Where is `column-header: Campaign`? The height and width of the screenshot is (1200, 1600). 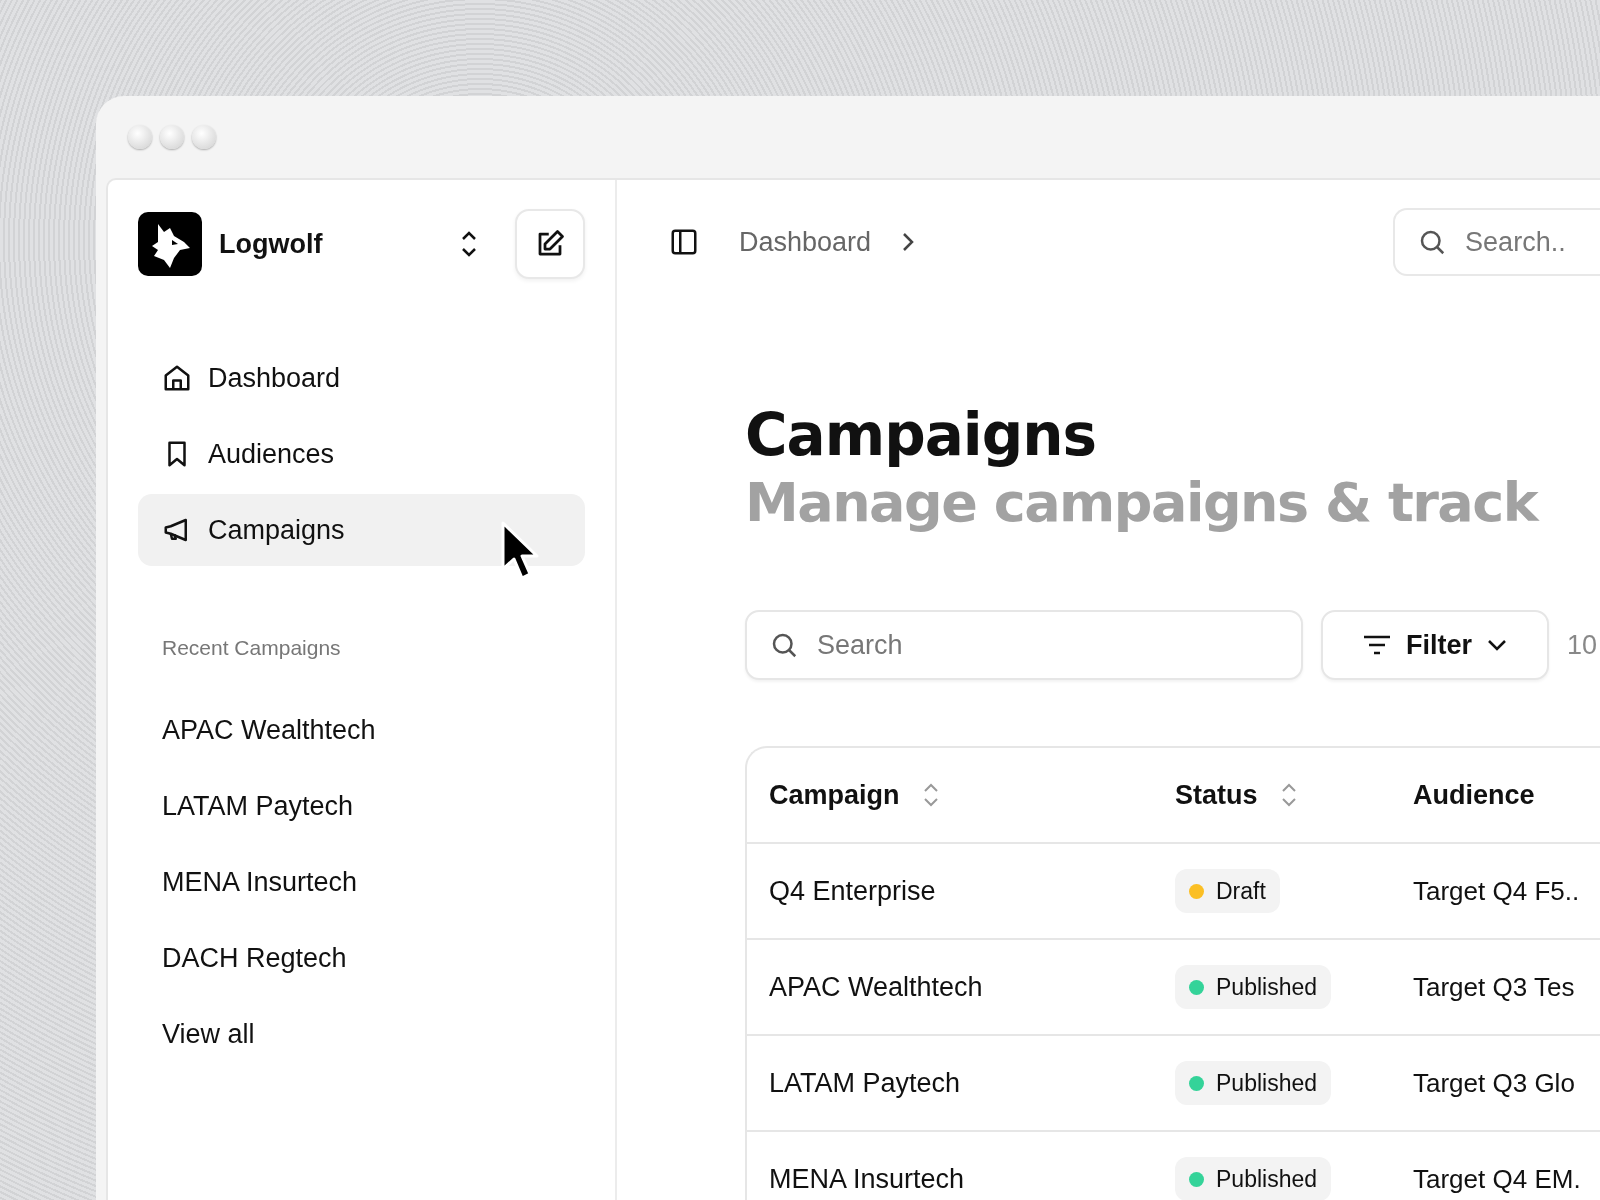
column-header: Campaign is located at coordinates (834, 795).